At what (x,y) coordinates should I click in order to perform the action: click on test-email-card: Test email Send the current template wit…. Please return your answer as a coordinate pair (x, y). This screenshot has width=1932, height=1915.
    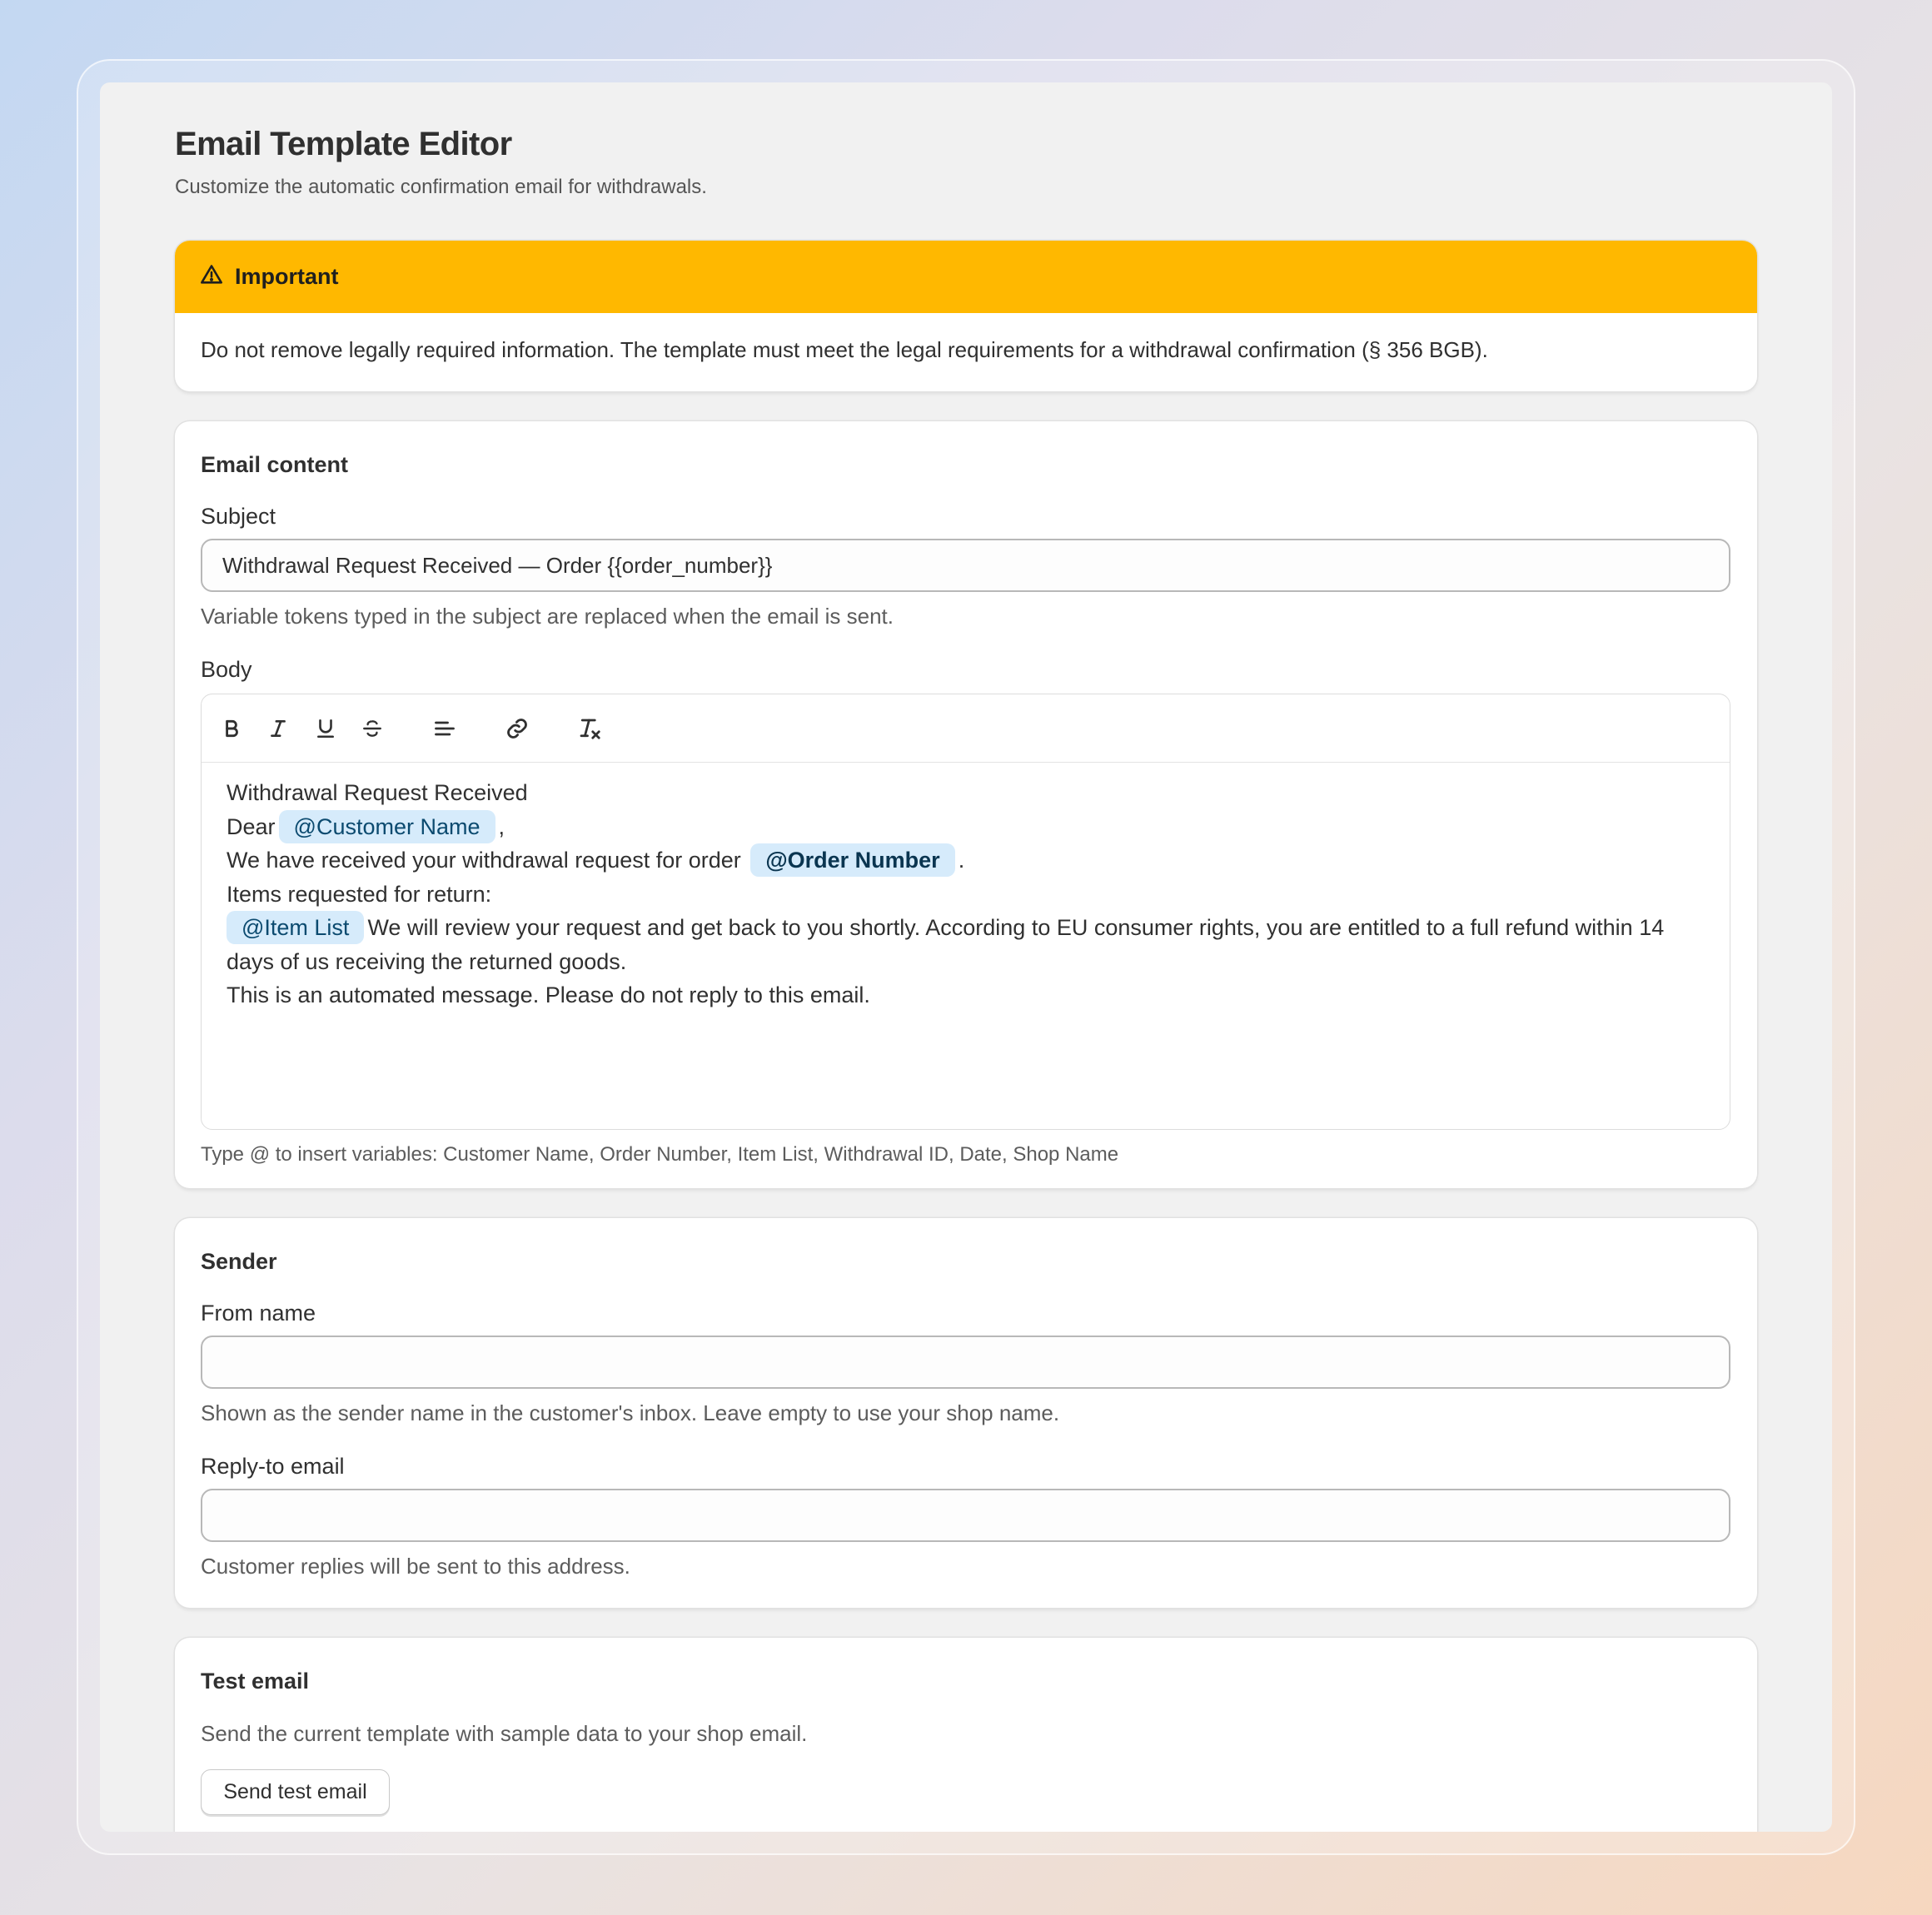
    Looking at the image, I should click on (966, 1735).